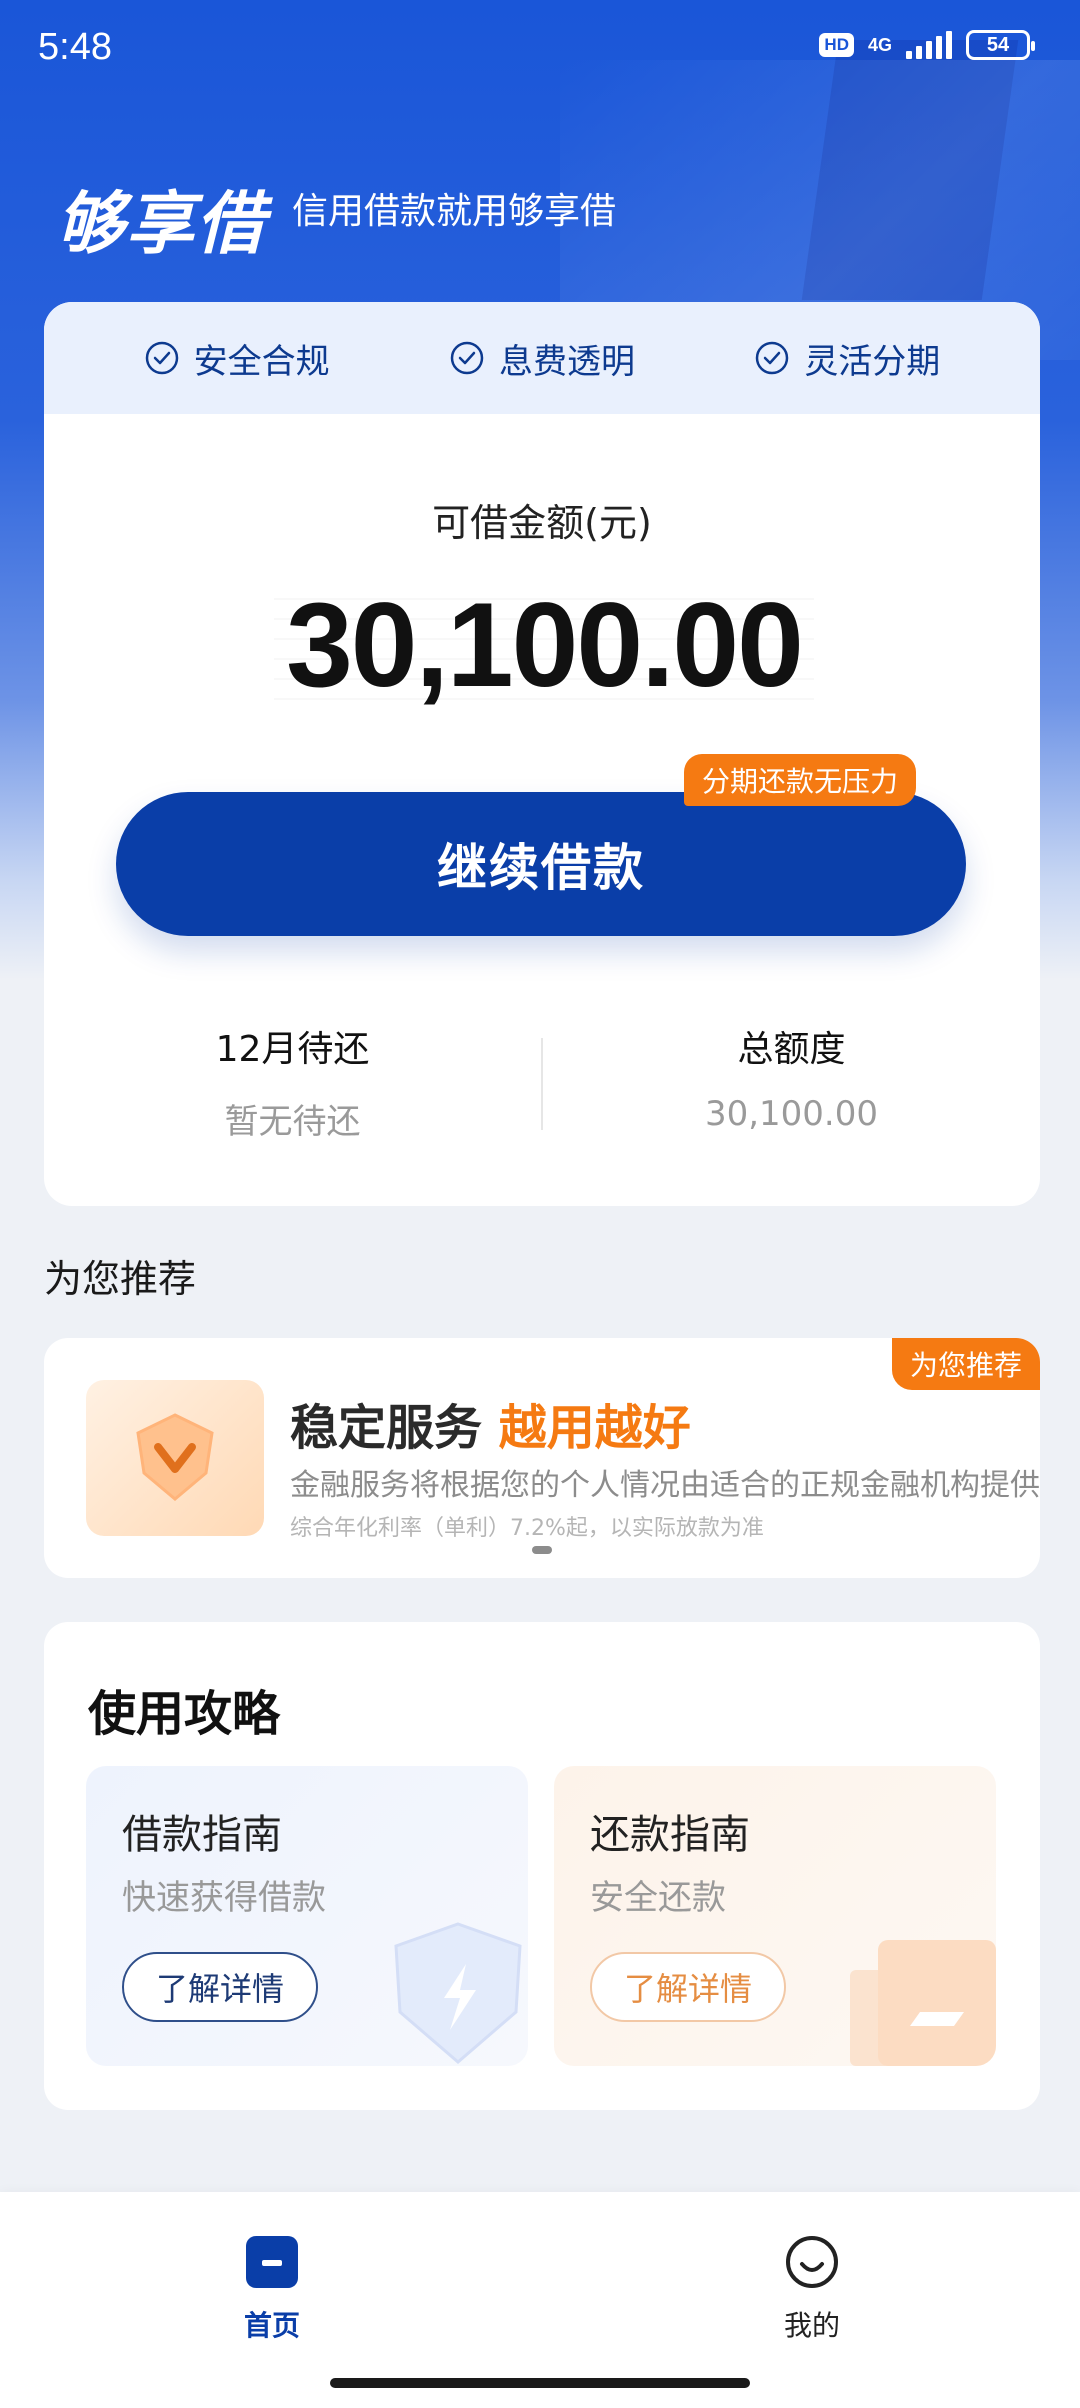 The width and height of the screenshot is (1080, 2408). What do you see at coordinates (688, 1987) in the screenshot?
I see `repay-guide-details-button: 了解详情` at bounding box center [688, 1987].